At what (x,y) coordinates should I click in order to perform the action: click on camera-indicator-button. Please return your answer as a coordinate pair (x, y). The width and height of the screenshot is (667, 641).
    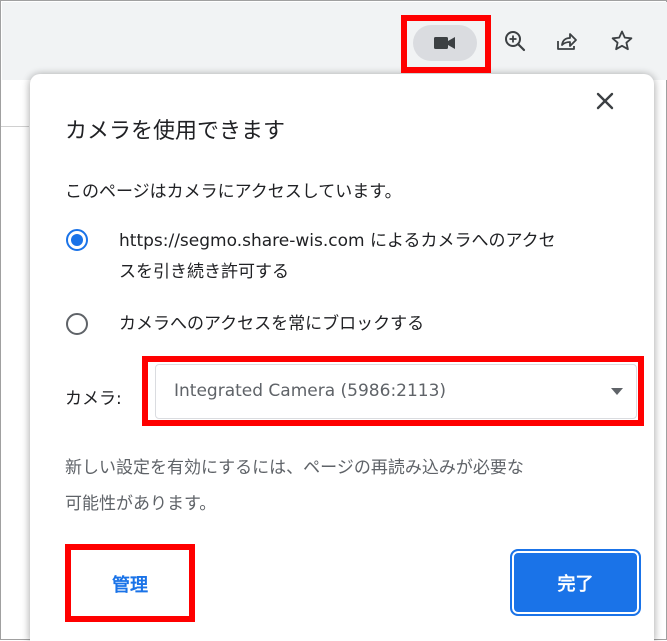
    Looking at the image, I should click on (445, 43).